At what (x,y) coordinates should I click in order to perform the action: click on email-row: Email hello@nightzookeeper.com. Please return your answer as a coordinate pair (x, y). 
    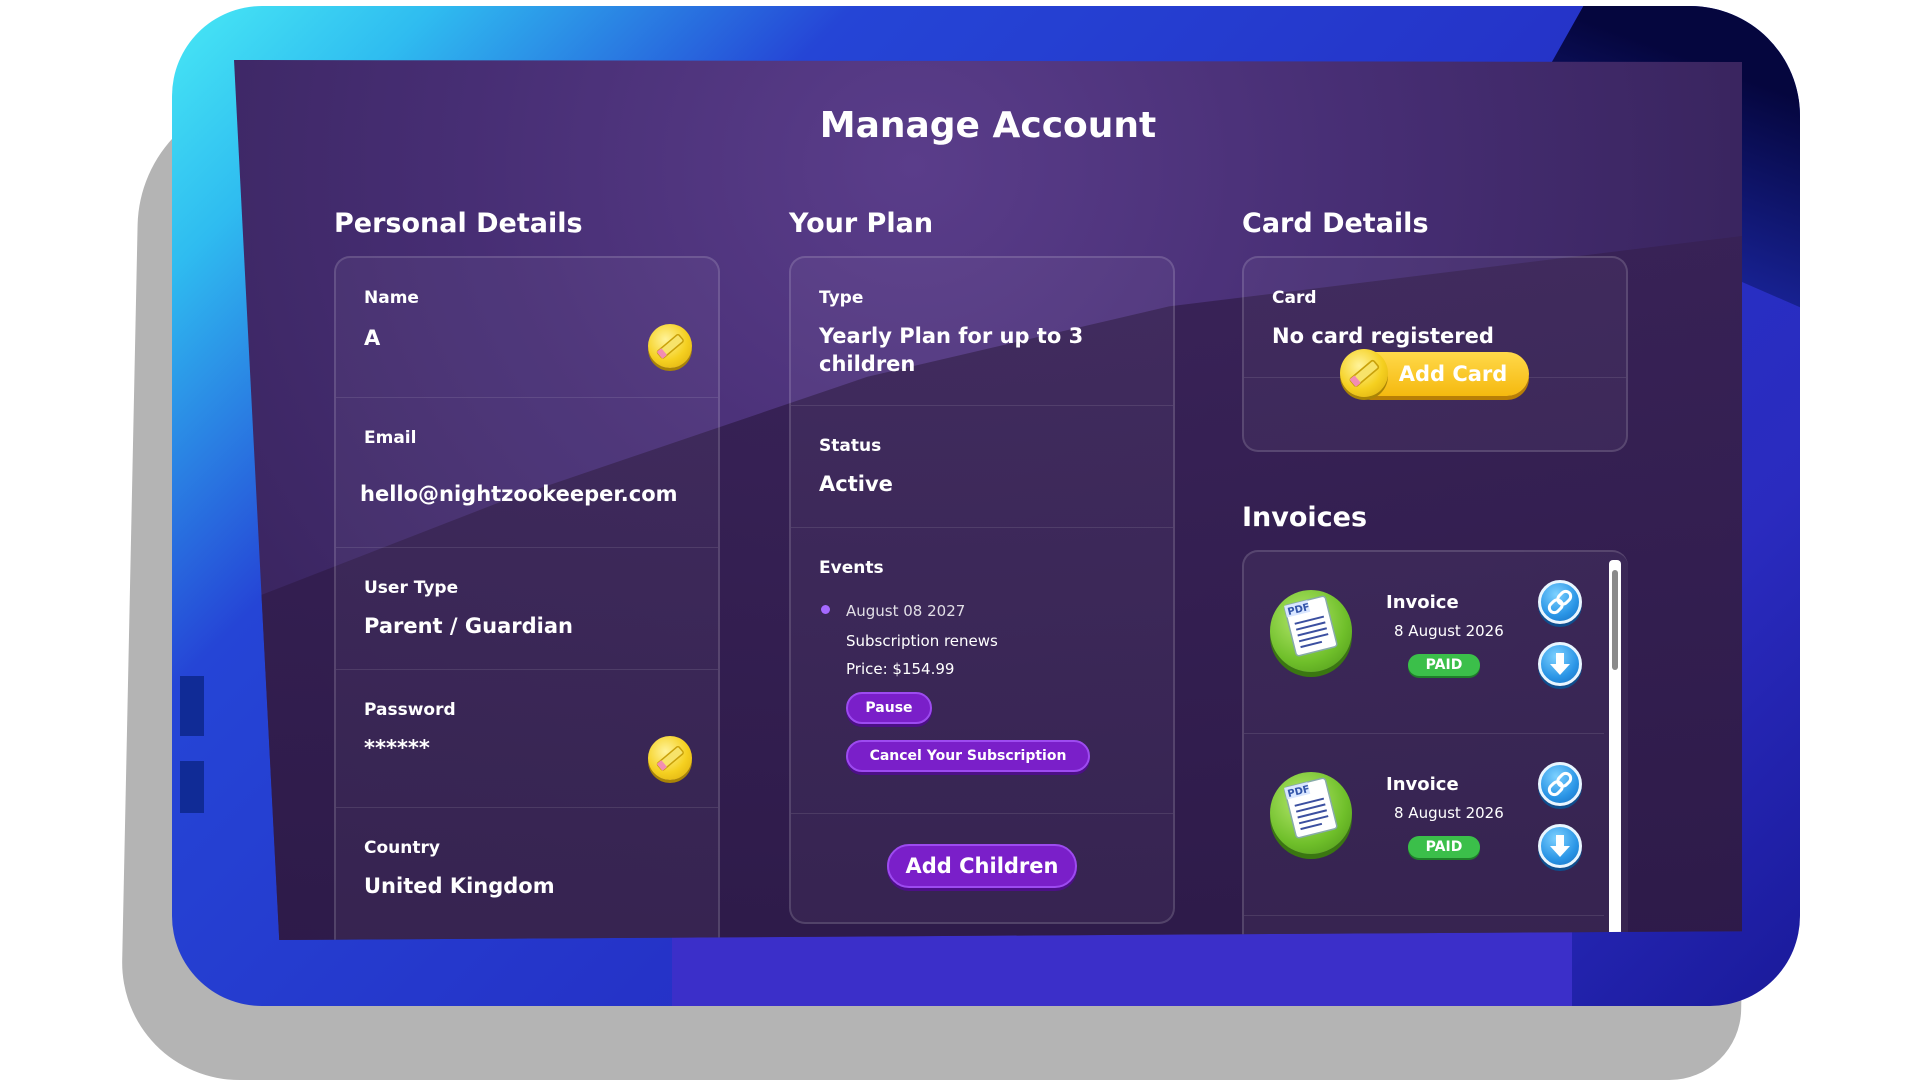
    Looking at the image, I should click on (527, 473).